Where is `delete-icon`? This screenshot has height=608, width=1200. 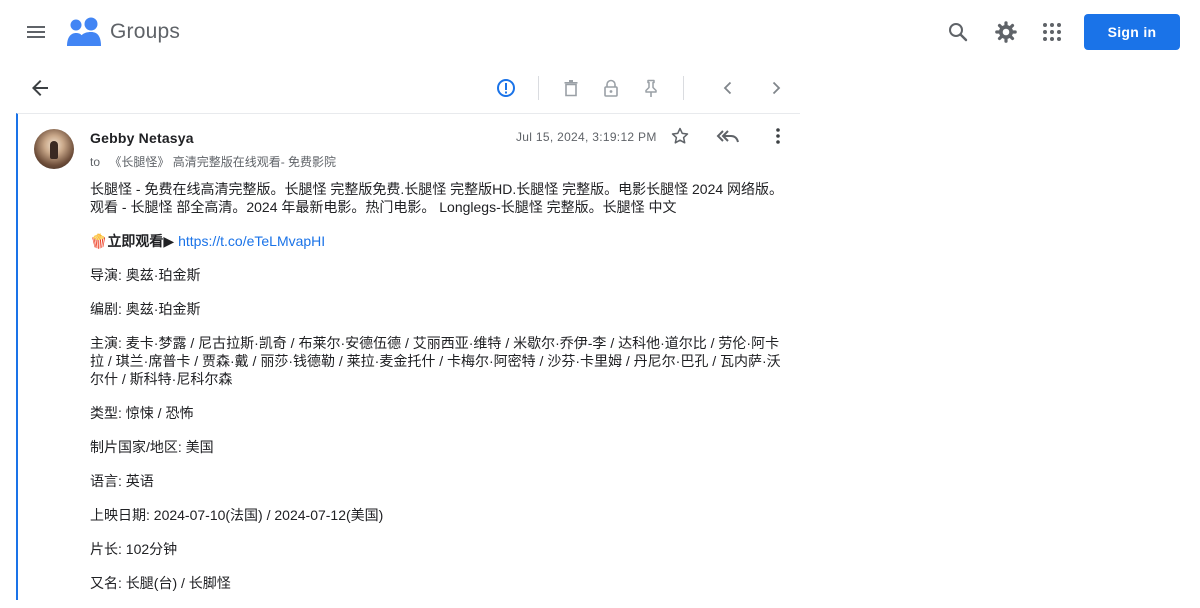
delete-icon is located at coordinates (571, 88).